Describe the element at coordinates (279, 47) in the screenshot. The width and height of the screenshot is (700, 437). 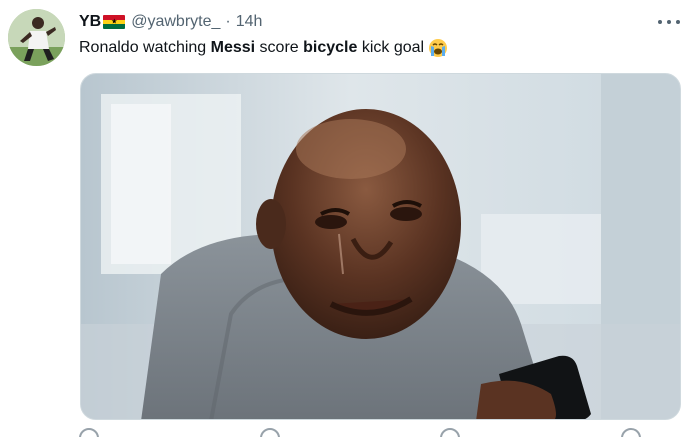
I see `tweet-text-part: score` at that location.